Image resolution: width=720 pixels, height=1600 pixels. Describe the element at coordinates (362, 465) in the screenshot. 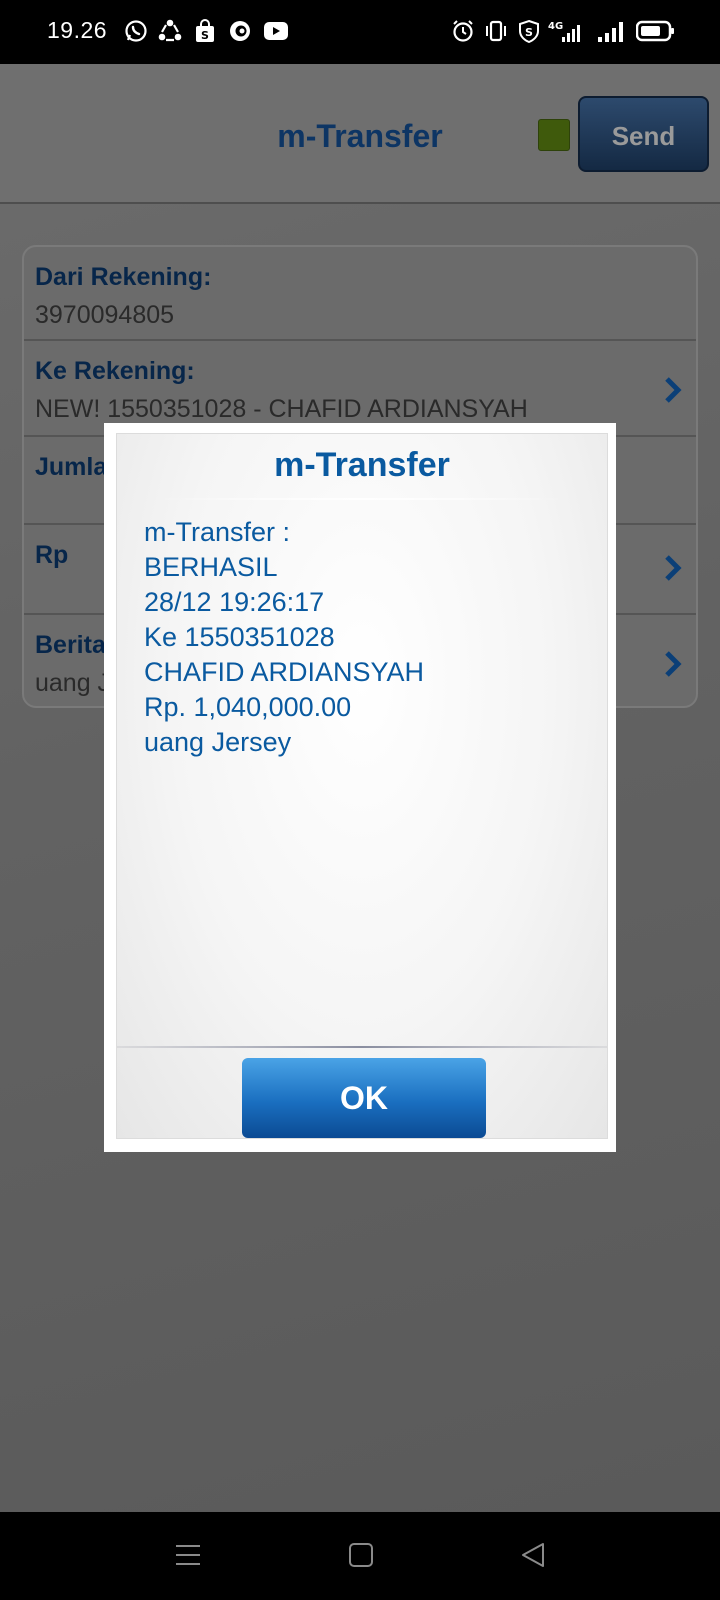

I see `dialog-title: m-Transfer` at that location.